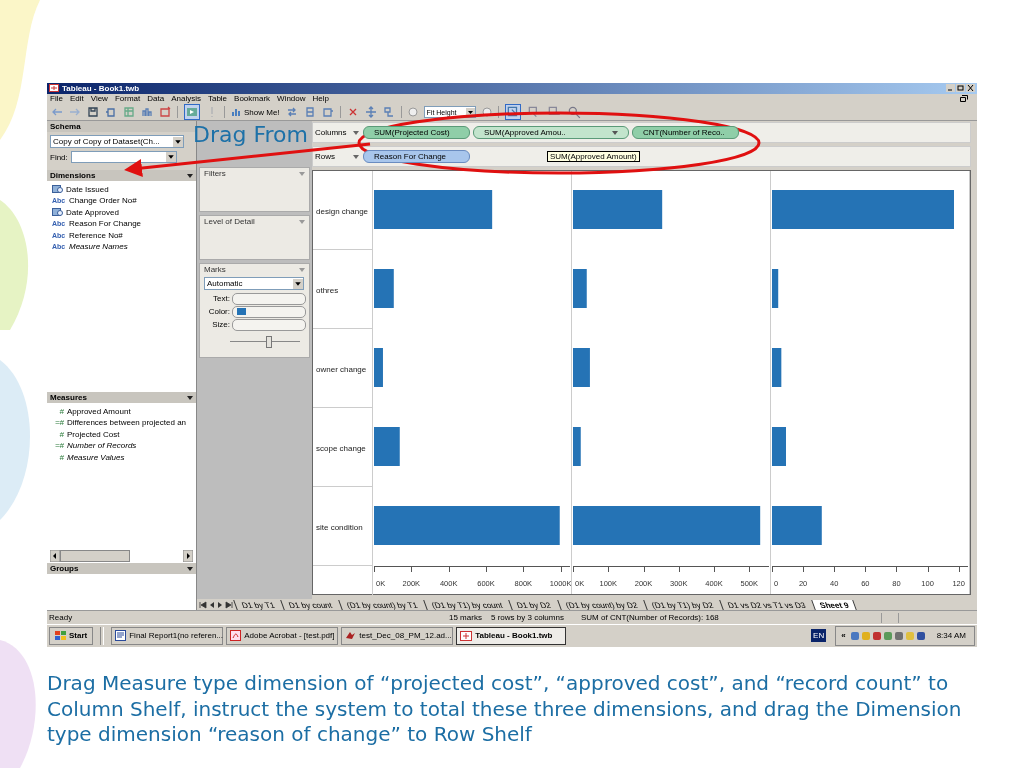 This screenshot has width=1024, height=768. Describe the element at coordinates (188, 555) in the screenshot. I see `scroll-right-icon` at that location.